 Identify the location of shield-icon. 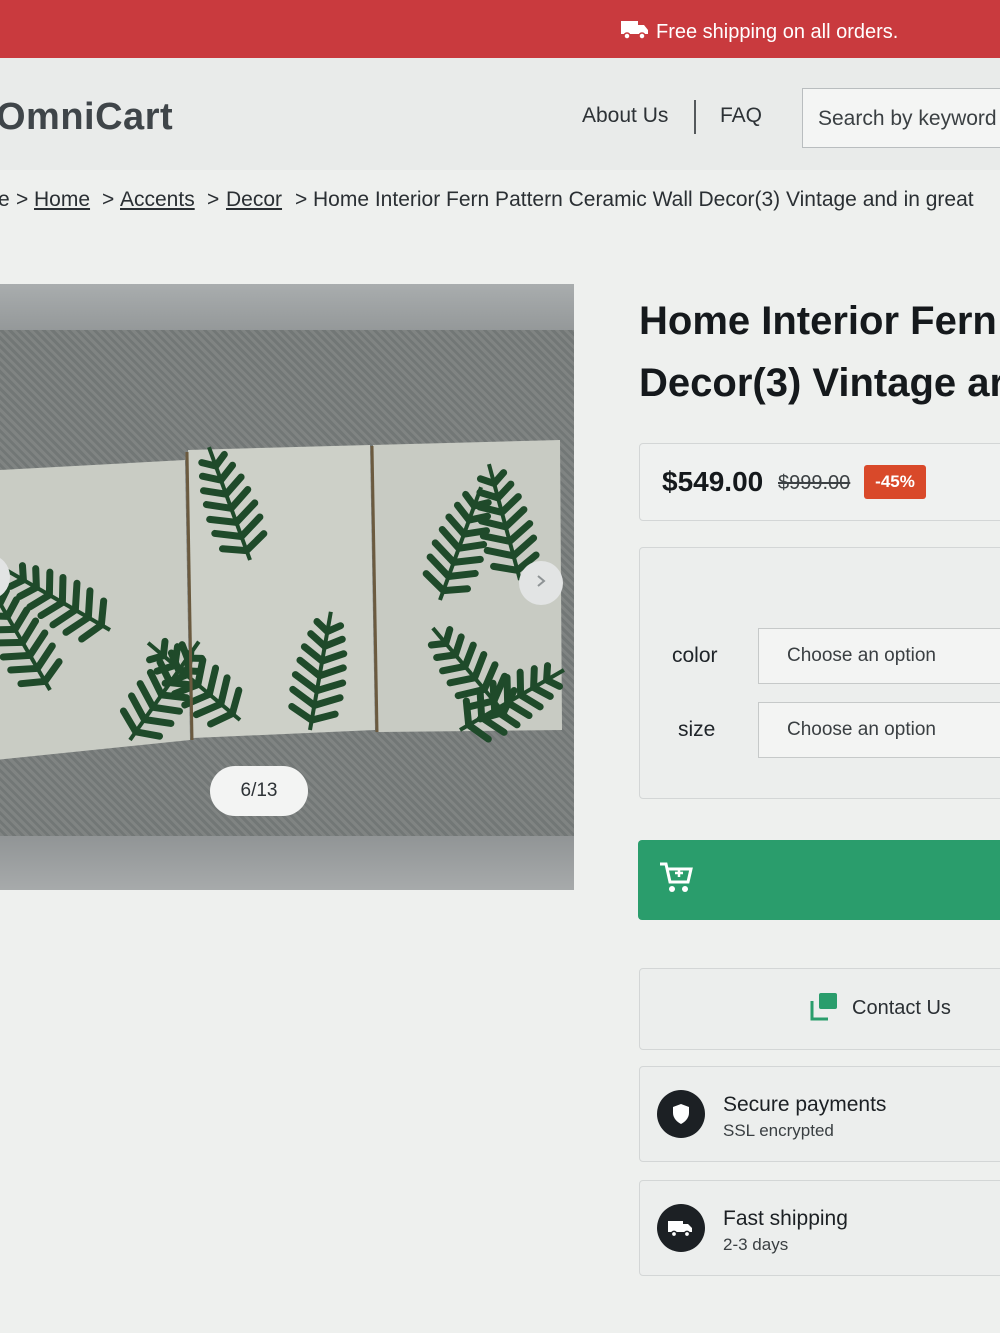
(681, 1114).